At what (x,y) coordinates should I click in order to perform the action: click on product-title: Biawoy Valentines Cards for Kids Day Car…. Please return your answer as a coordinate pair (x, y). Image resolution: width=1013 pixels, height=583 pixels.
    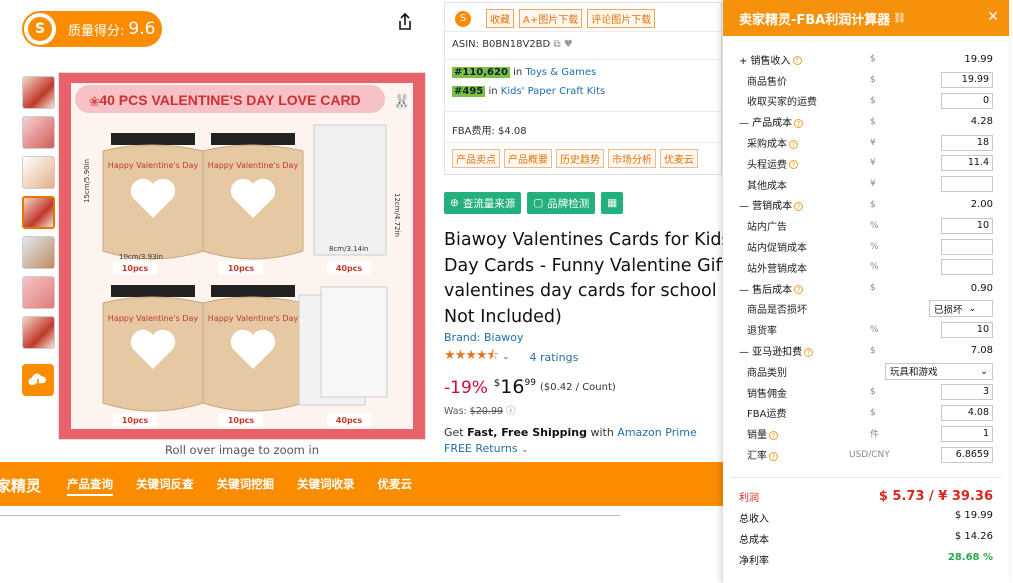
    Looking at the image, I should click on (589, 279).